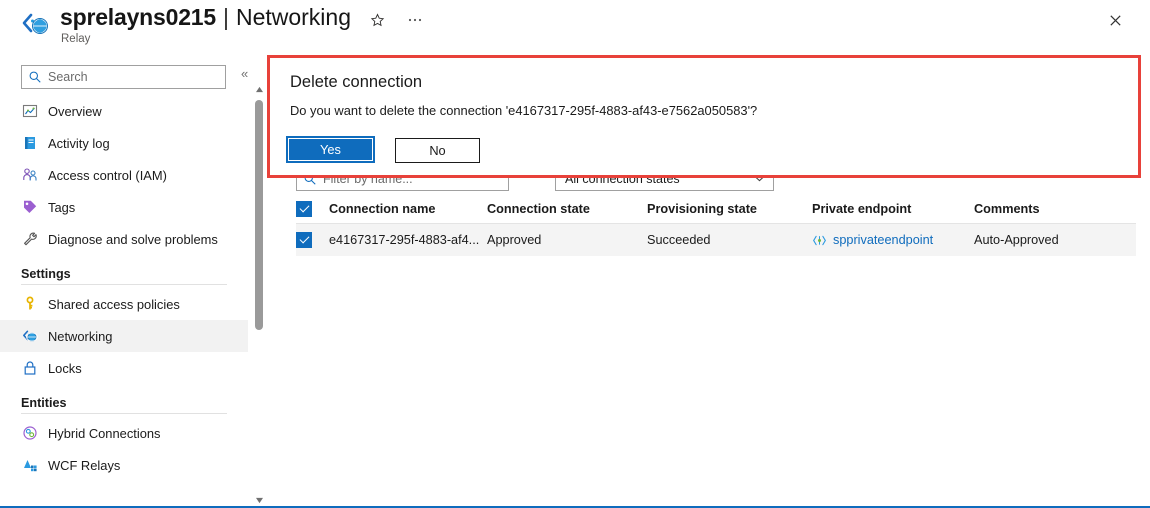 The width and height of the screenshot is (1150, 508). I want to click on resource-name: sprelayns0215, so click(138, 17).